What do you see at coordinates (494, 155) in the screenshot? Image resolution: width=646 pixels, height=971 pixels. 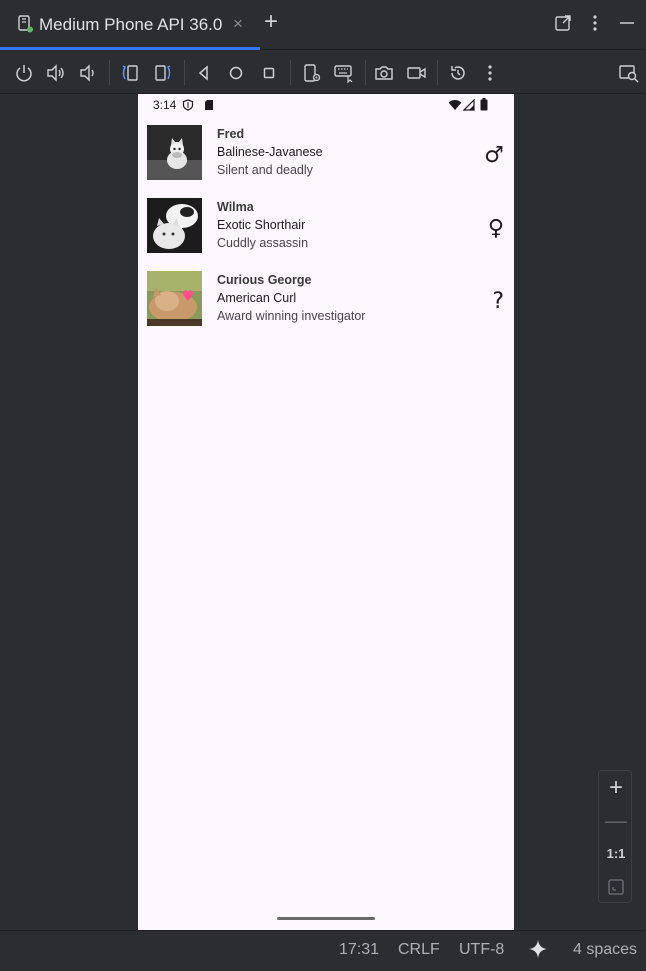 I see `male-icon: ♂` at bounding box center [494, 155].